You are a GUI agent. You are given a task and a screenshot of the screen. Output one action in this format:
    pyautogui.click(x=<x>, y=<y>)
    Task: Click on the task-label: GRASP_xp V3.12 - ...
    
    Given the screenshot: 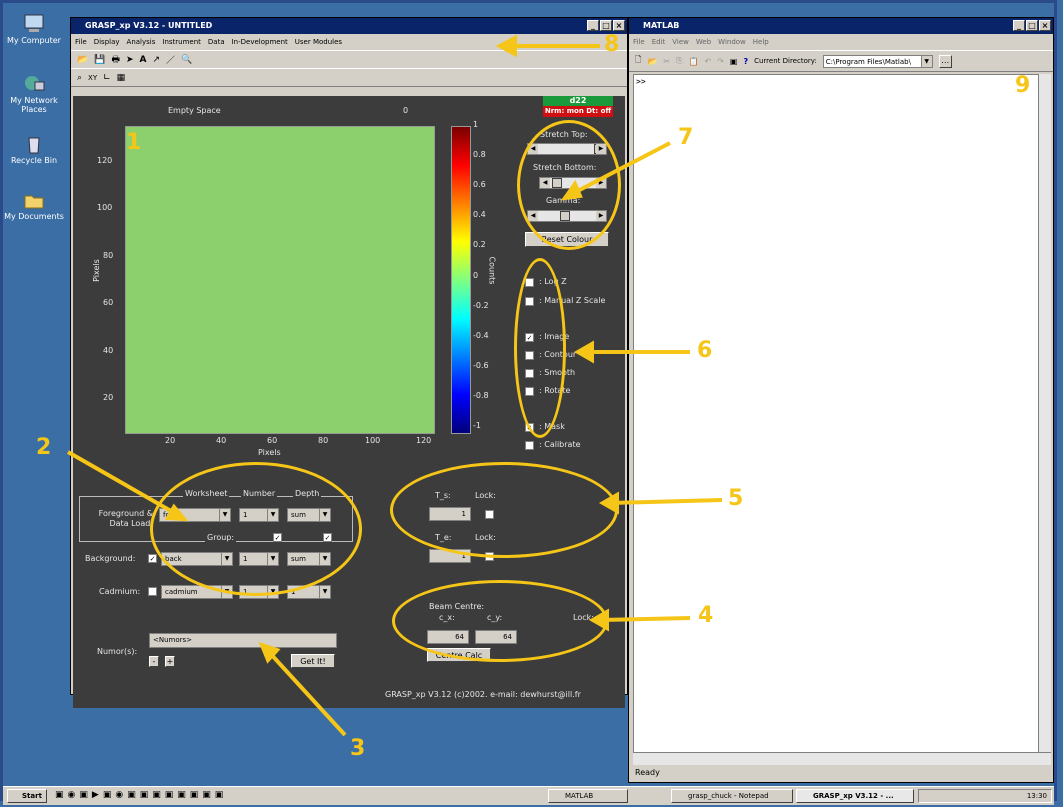 What is the action you would take?
    pyautogui.click(x=853, y=796)
    